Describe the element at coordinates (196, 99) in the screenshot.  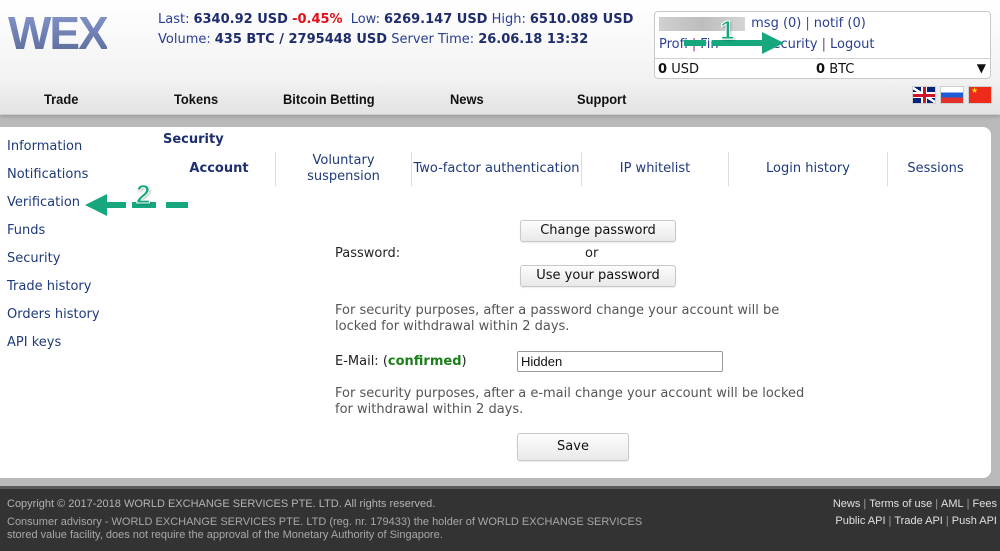
I see `nav-tokens: Tokens` at that location.